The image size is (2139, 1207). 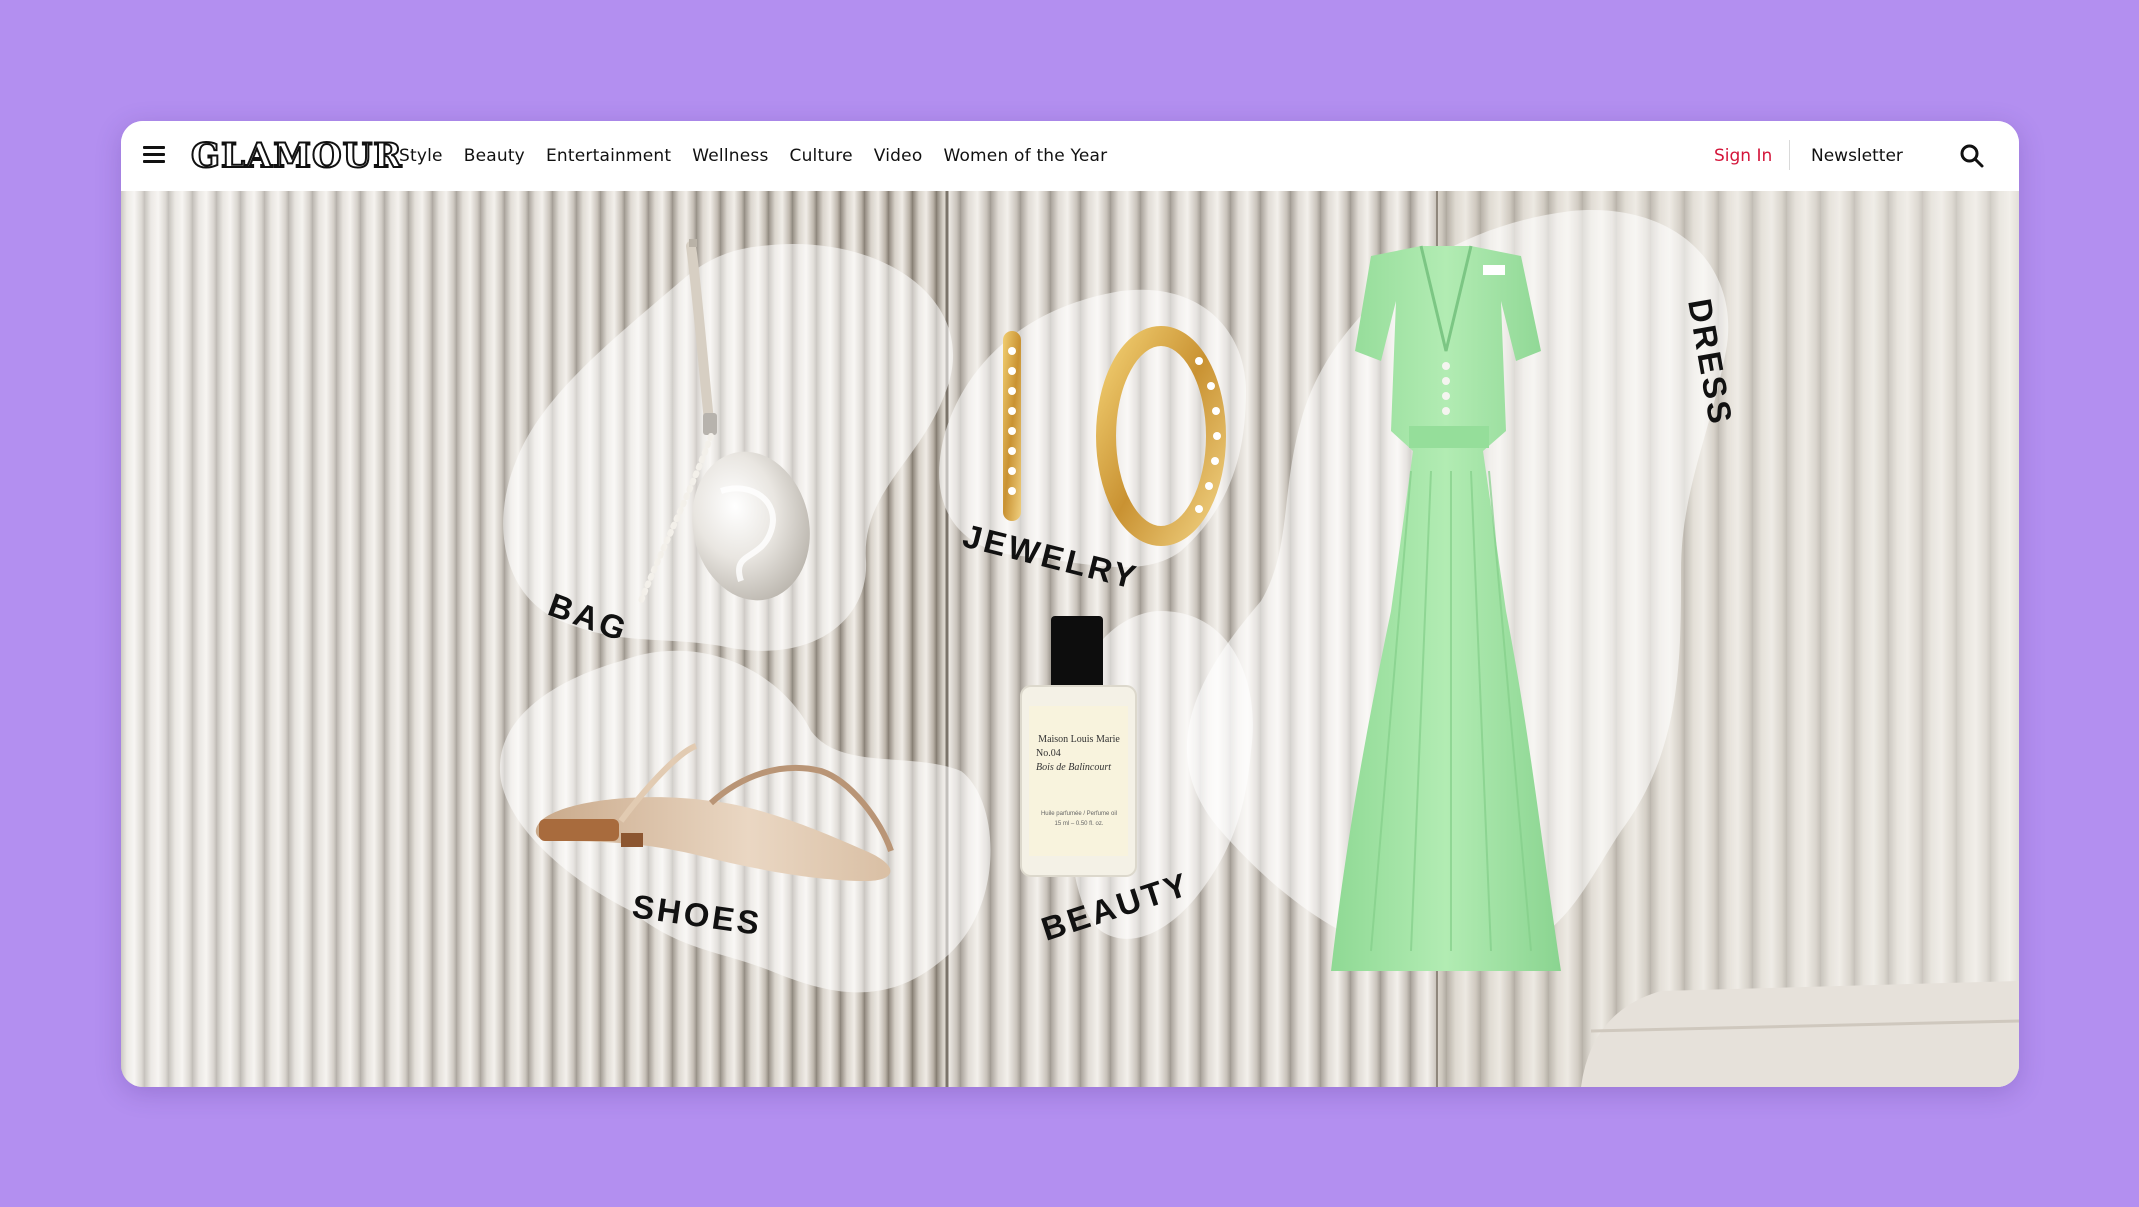 I want to click on nav-link-entertainment: Entertainment, so click(x=608, y=156).